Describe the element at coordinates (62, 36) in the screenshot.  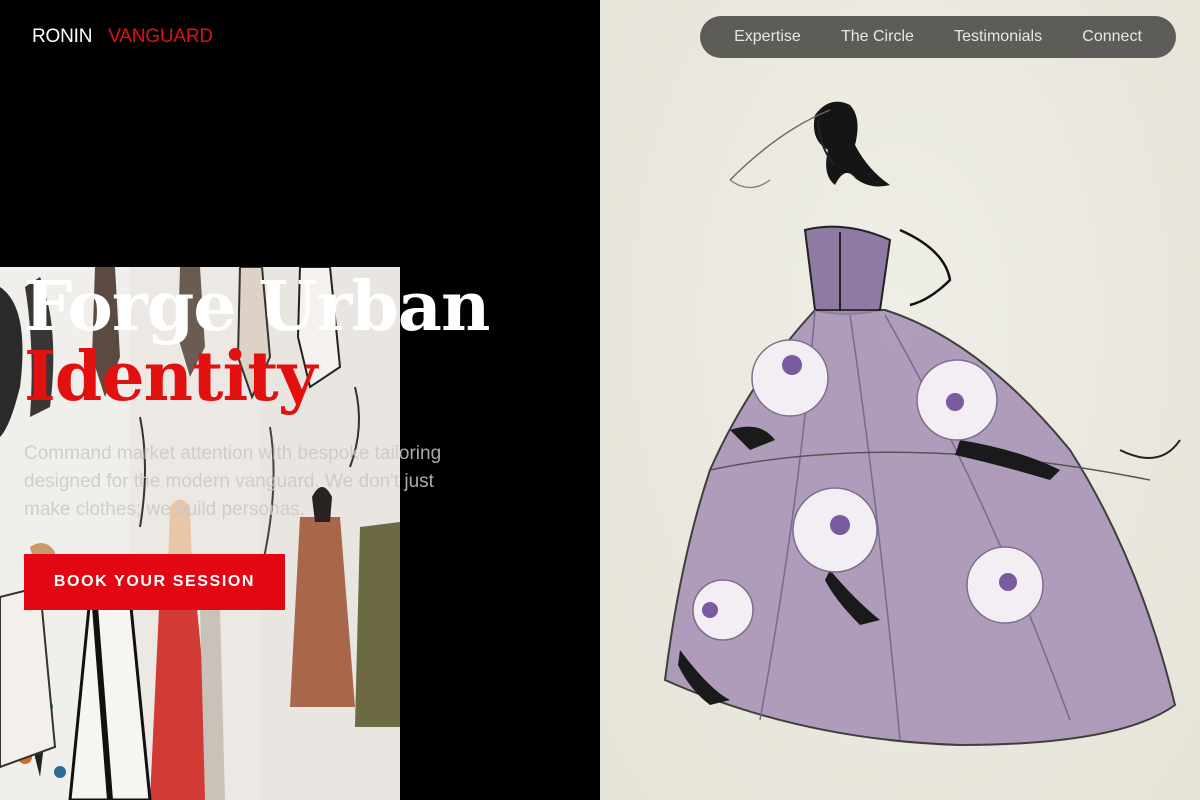
I see `brand-name-primary: RONIN` at that location.